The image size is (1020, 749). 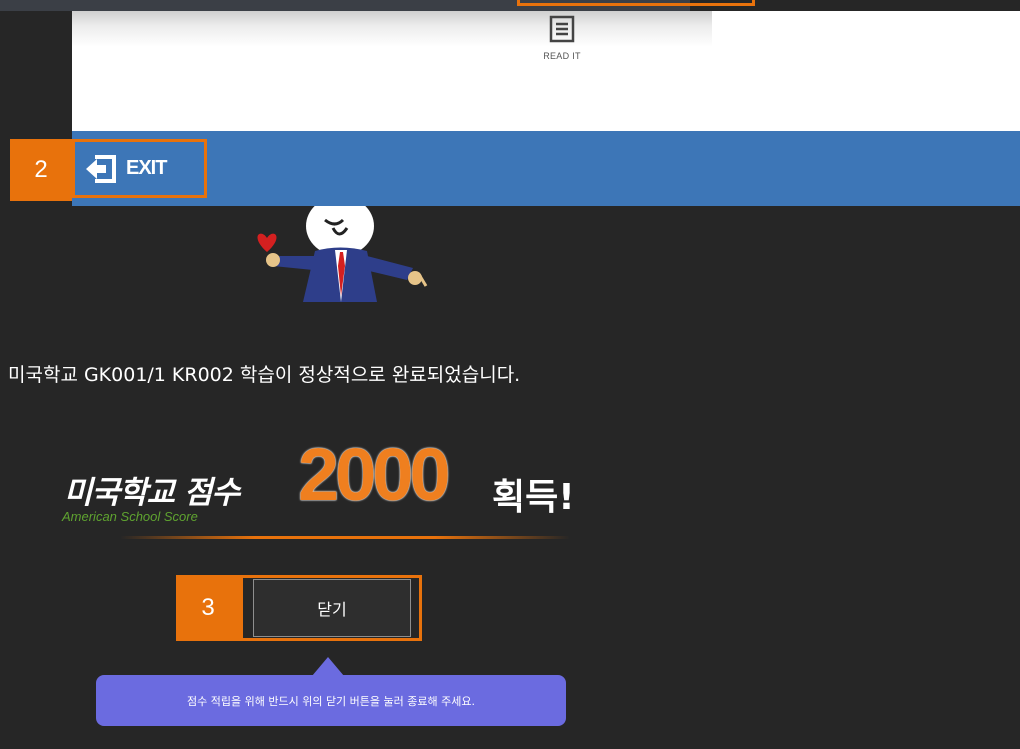 I want to click on read-it-label: READ IT, so click(x=562, y=56).